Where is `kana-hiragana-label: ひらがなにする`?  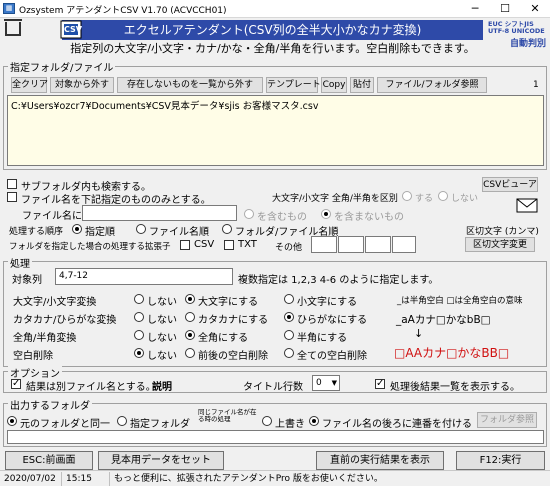 kana-hiragana-label: ひらがなにする is located at coordinates (332, 320).